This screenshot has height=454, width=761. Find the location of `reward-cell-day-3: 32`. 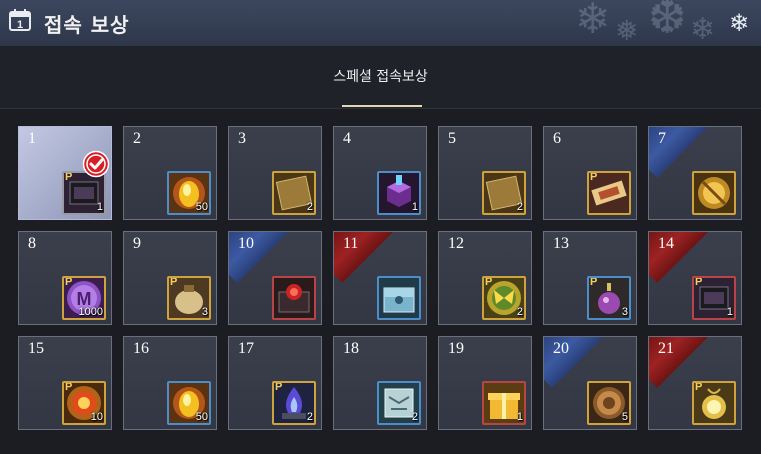

reward-cell-day-3: 32 is located at coordinates (275, 173).